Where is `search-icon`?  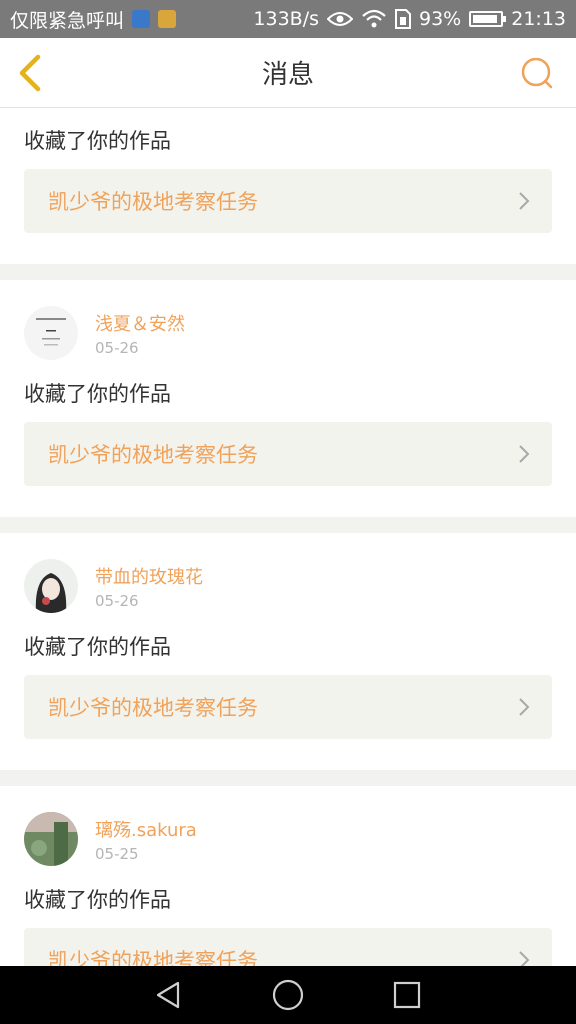
search-icon is located at coordinates (537, 73).